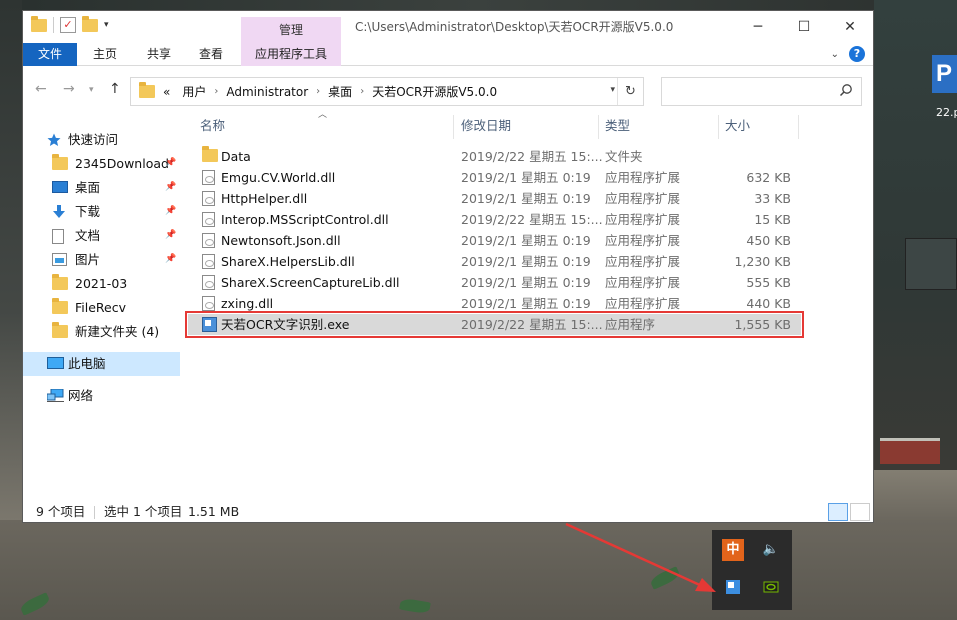 This screenshot has width=957, height=620. Describe the element at coordinates (850, 27) in the screenshot. I see `close-button: ✕` at that location.